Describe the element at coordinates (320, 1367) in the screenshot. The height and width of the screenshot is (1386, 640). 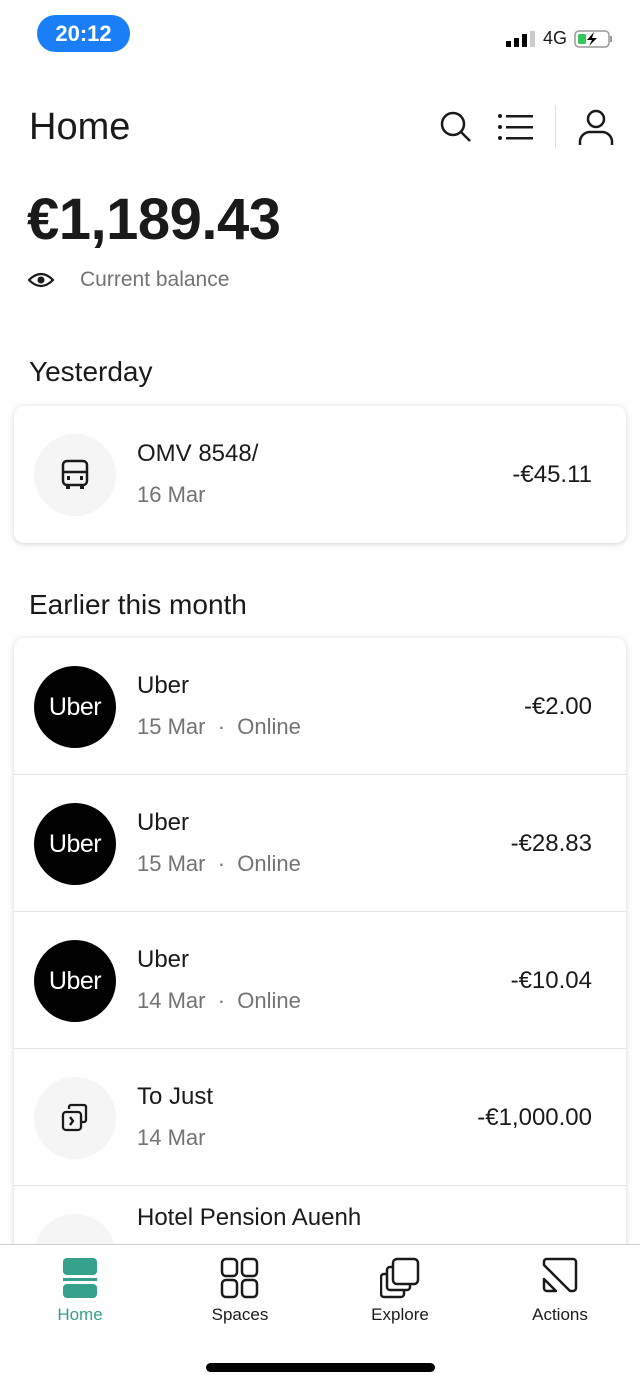
I see `home-indicator` at that location.